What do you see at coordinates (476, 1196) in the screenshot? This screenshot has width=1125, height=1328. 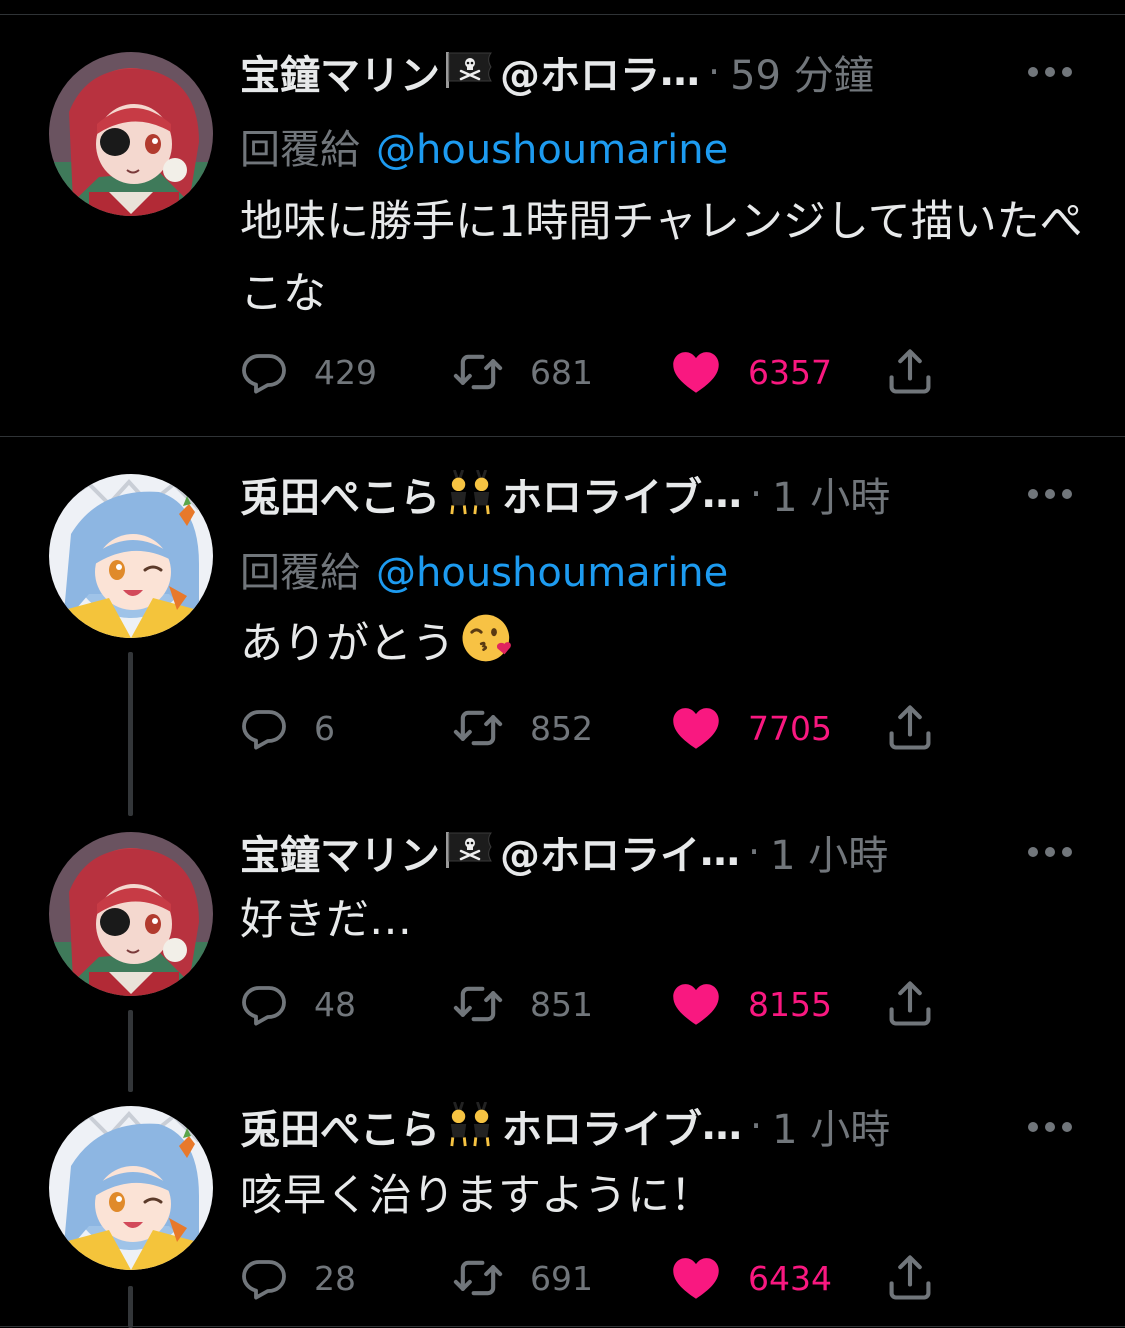 I see `tweet-text: 咳早く治りますように！` at bounding box center [476, 1196].